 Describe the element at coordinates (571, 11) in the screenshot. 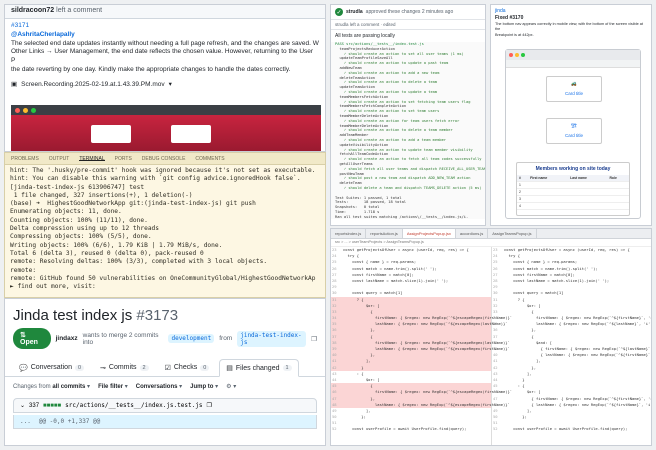

I see `comment-author: jinda` at that location.